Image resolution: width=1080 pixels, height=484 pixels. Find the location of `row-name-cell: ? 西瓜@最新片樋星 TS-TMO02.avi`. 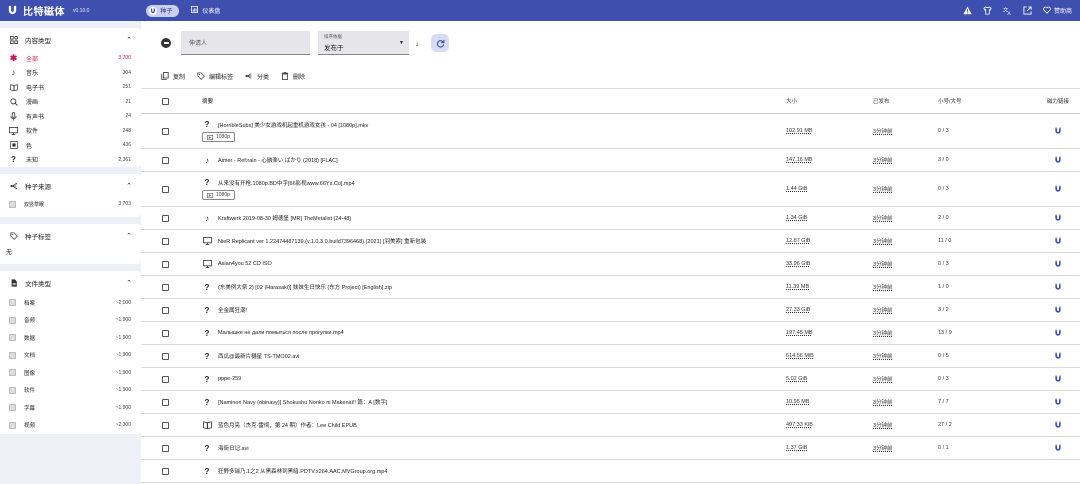

row-name-cell: ? 西瓜@最新片樋星 TS-TMO02.avi is located at coordinates (494, 356).